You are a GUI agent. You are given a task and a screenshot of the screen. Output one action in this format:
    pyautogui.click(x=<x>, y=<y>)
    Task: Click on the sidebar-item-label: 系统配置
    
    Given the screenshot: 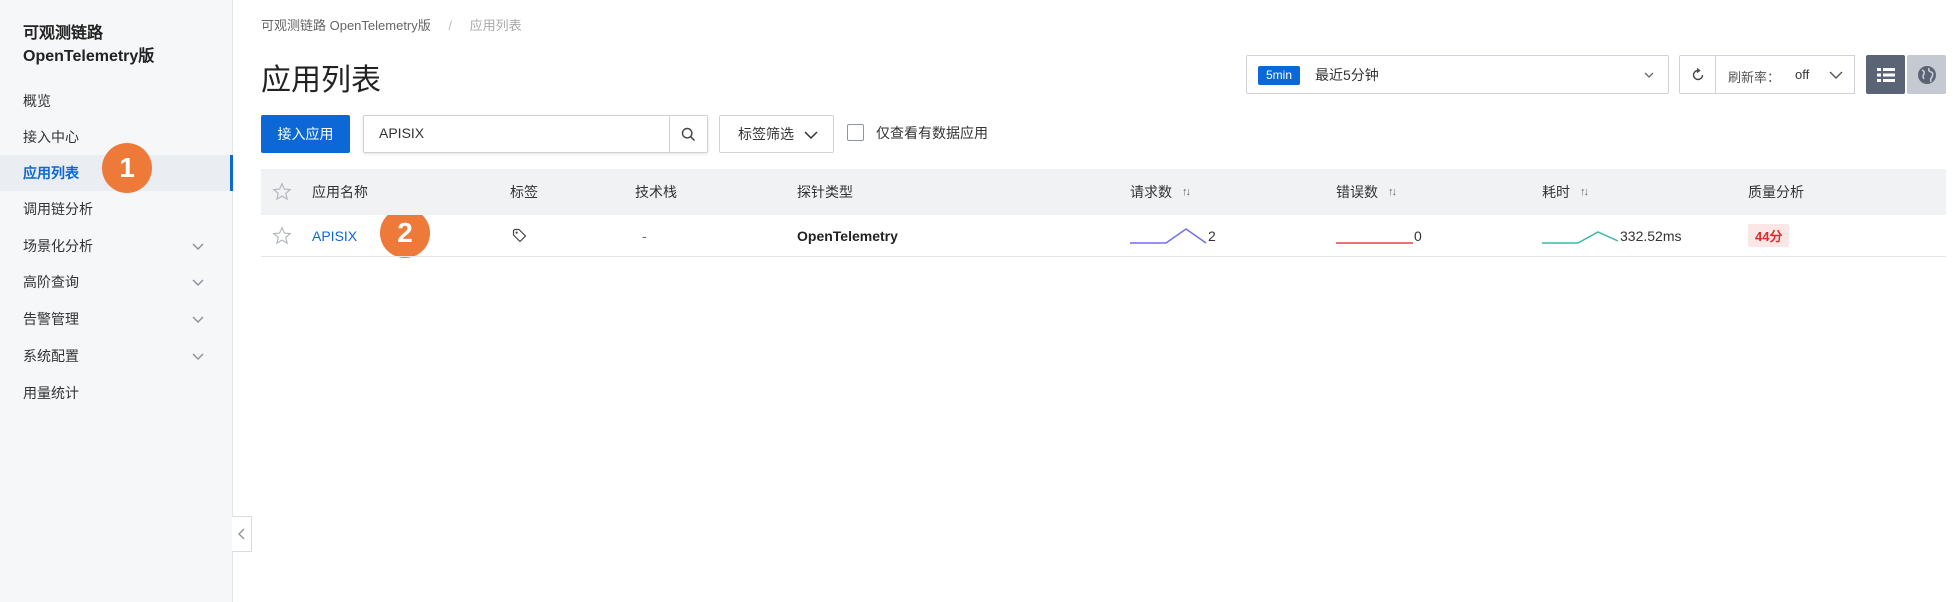 What is the action you would take?
    pyautogui.click(x=51, y=356)
    